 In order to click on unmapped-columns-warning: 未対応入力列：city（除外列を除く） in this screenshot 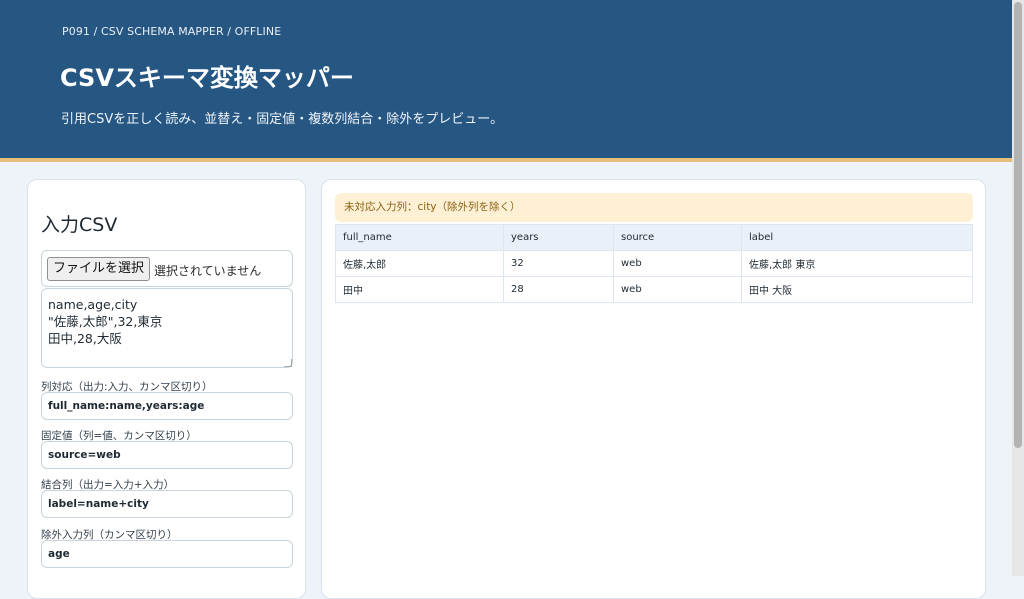, I will do `click(654, 207)`.